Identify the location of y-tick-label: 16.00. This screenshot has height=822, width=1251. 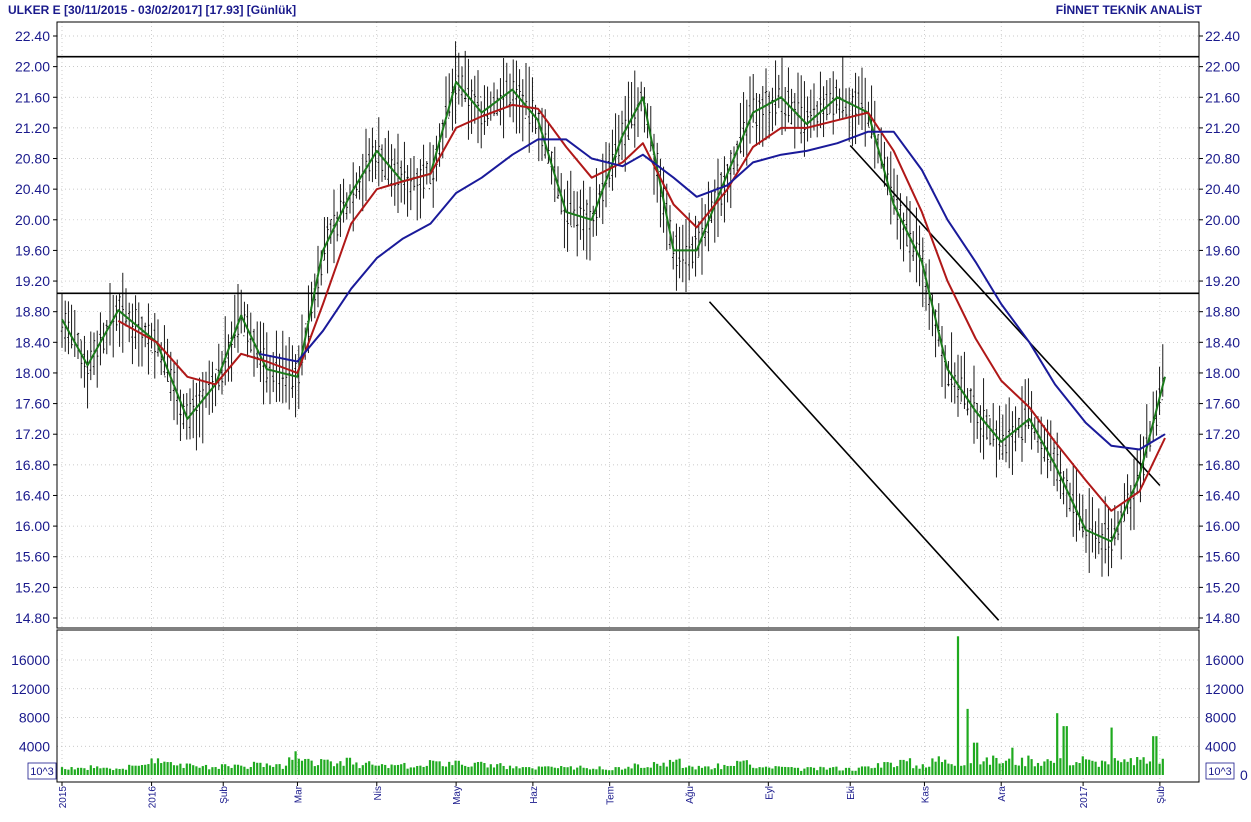
(1222, 526).